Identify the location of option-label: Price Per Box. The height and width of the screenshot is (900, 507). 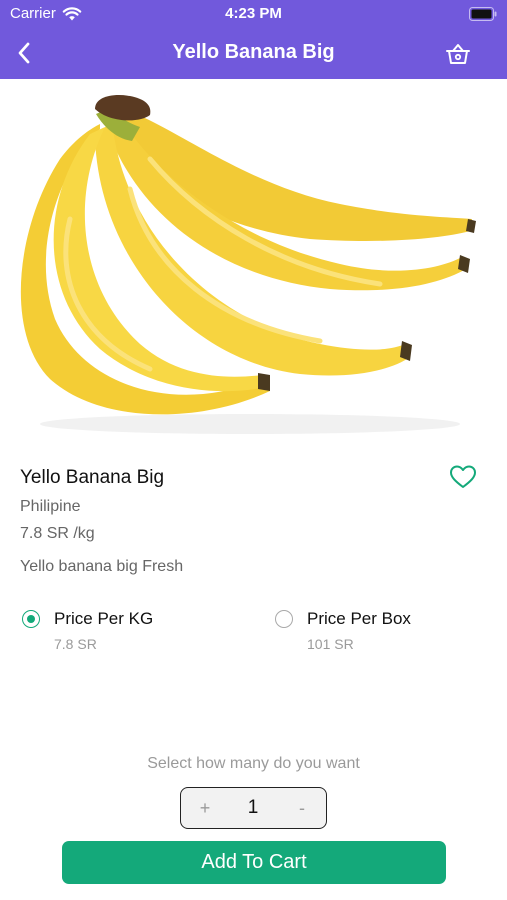
(359, 618).